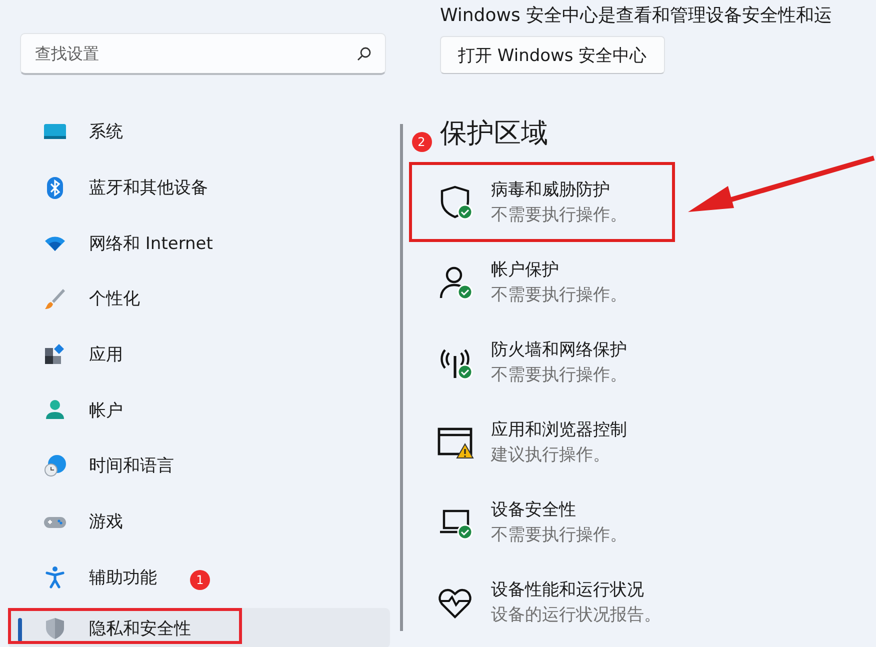 The height and width of the screenshot is (647, 876). What do you see at coordinates (576, 615) in the screenshot?
I see `area-status: 设备的运行状况报告。` at bounding box center [576, 615].